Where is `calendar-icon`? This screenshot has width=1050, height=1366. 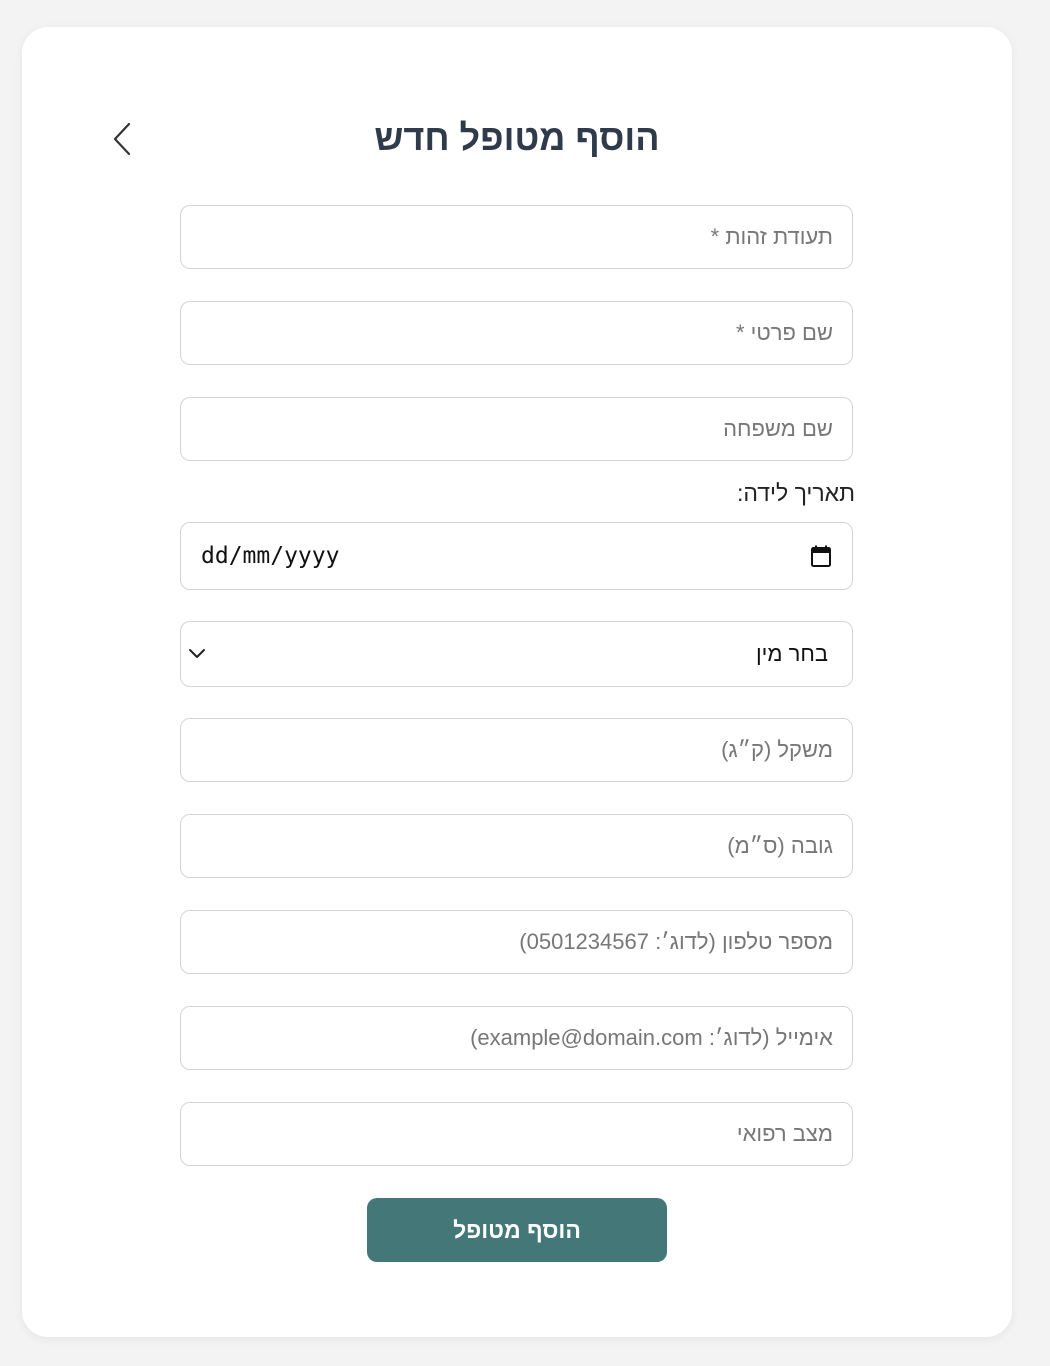
calendar-icon is located at coordinates (821, 556).